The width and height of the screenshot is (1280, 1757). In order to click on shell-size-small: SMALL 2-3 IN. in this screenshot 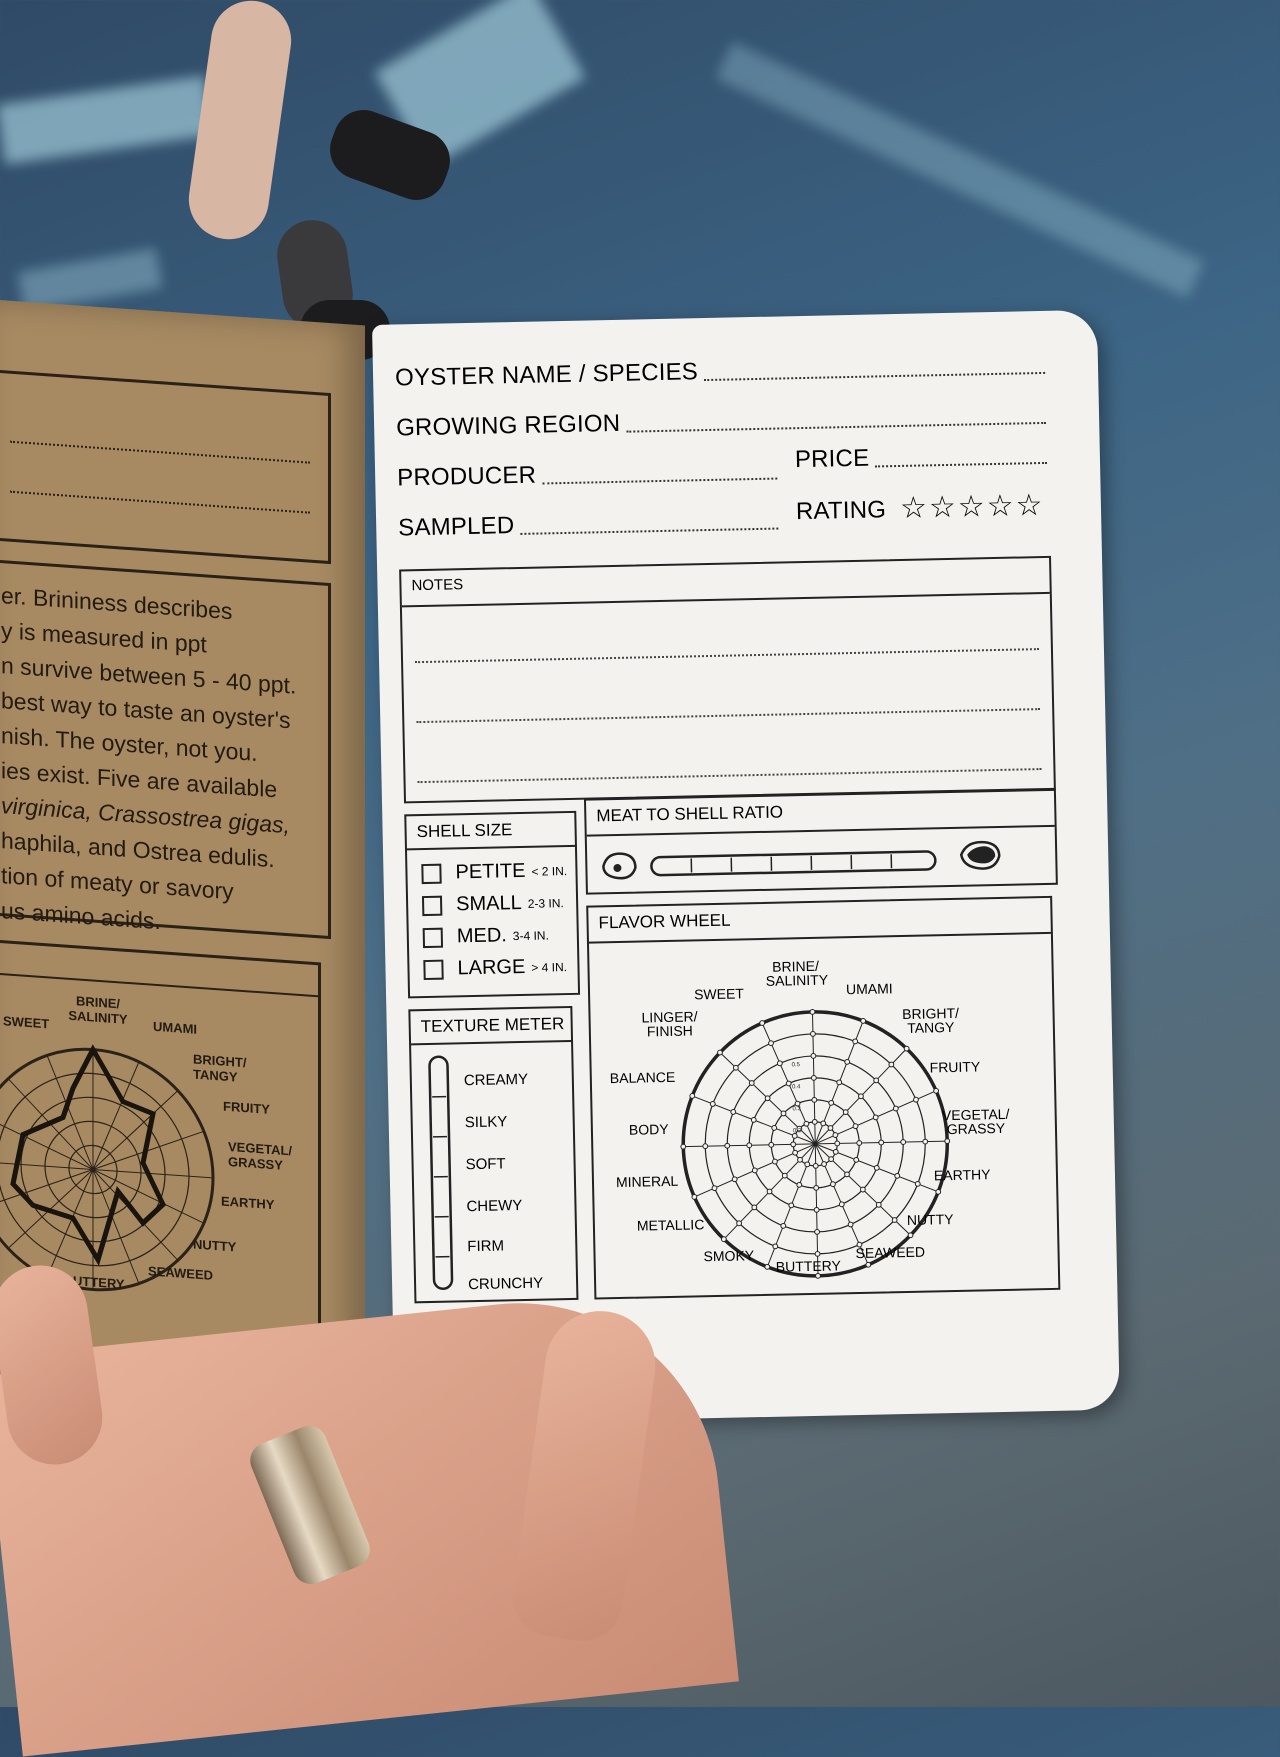, I will do `click(493, 904)`.